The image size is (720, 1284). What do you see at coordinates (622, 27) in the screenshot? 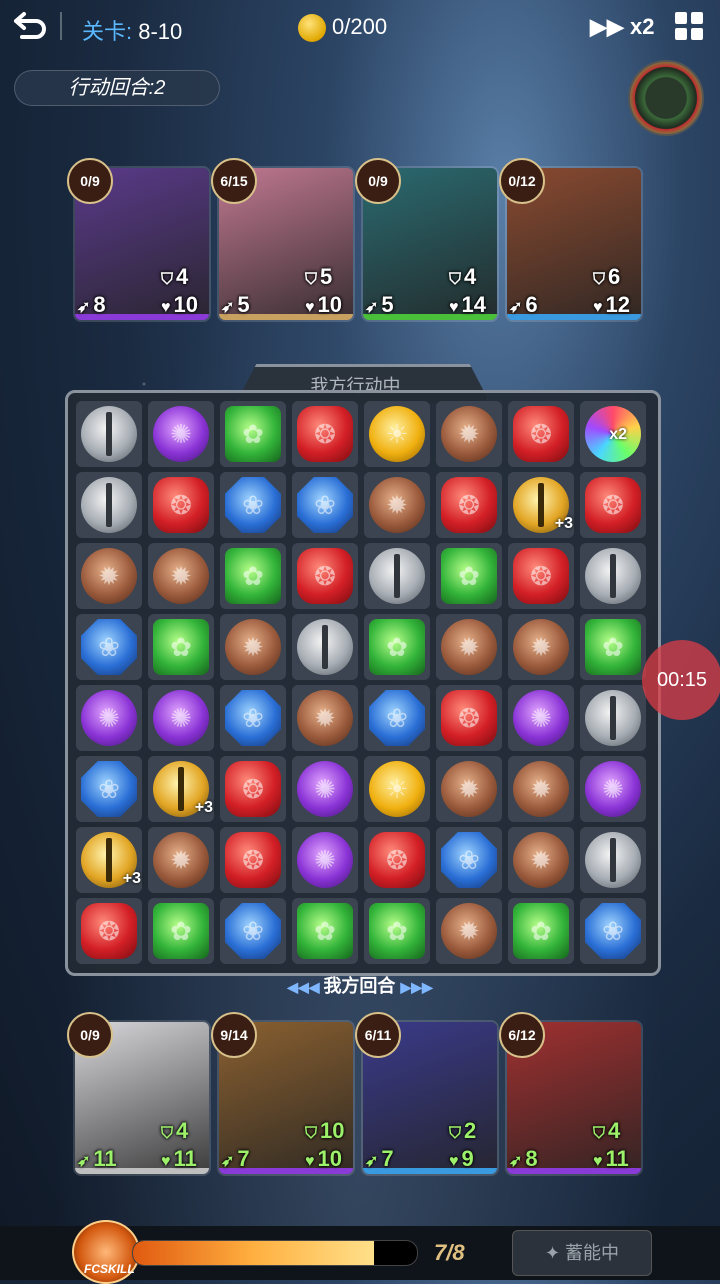
I see `speed-toggle: ▶▶ x2` at bounding box center [622, 27].